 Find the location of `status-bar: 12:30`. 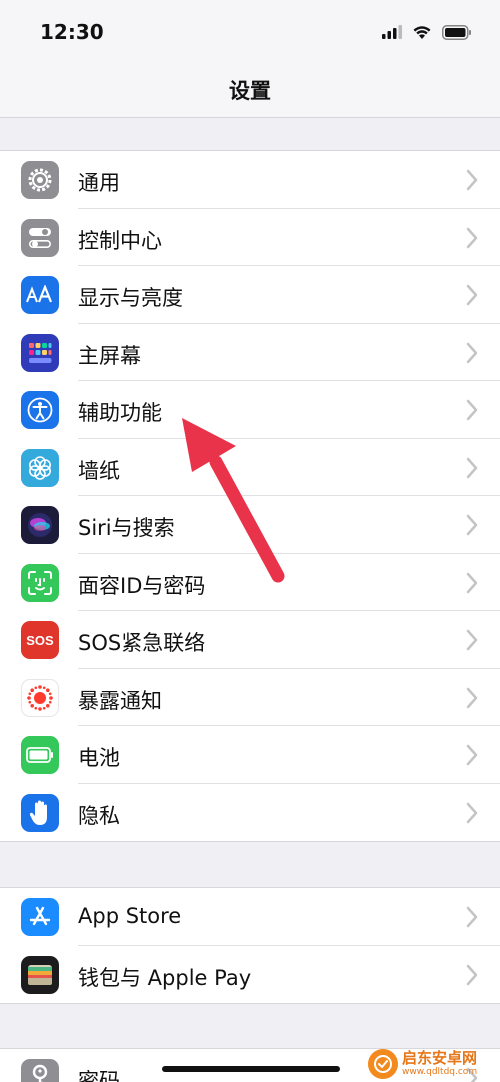

status-bar: 12:30 is located at coordinates (250, 31).